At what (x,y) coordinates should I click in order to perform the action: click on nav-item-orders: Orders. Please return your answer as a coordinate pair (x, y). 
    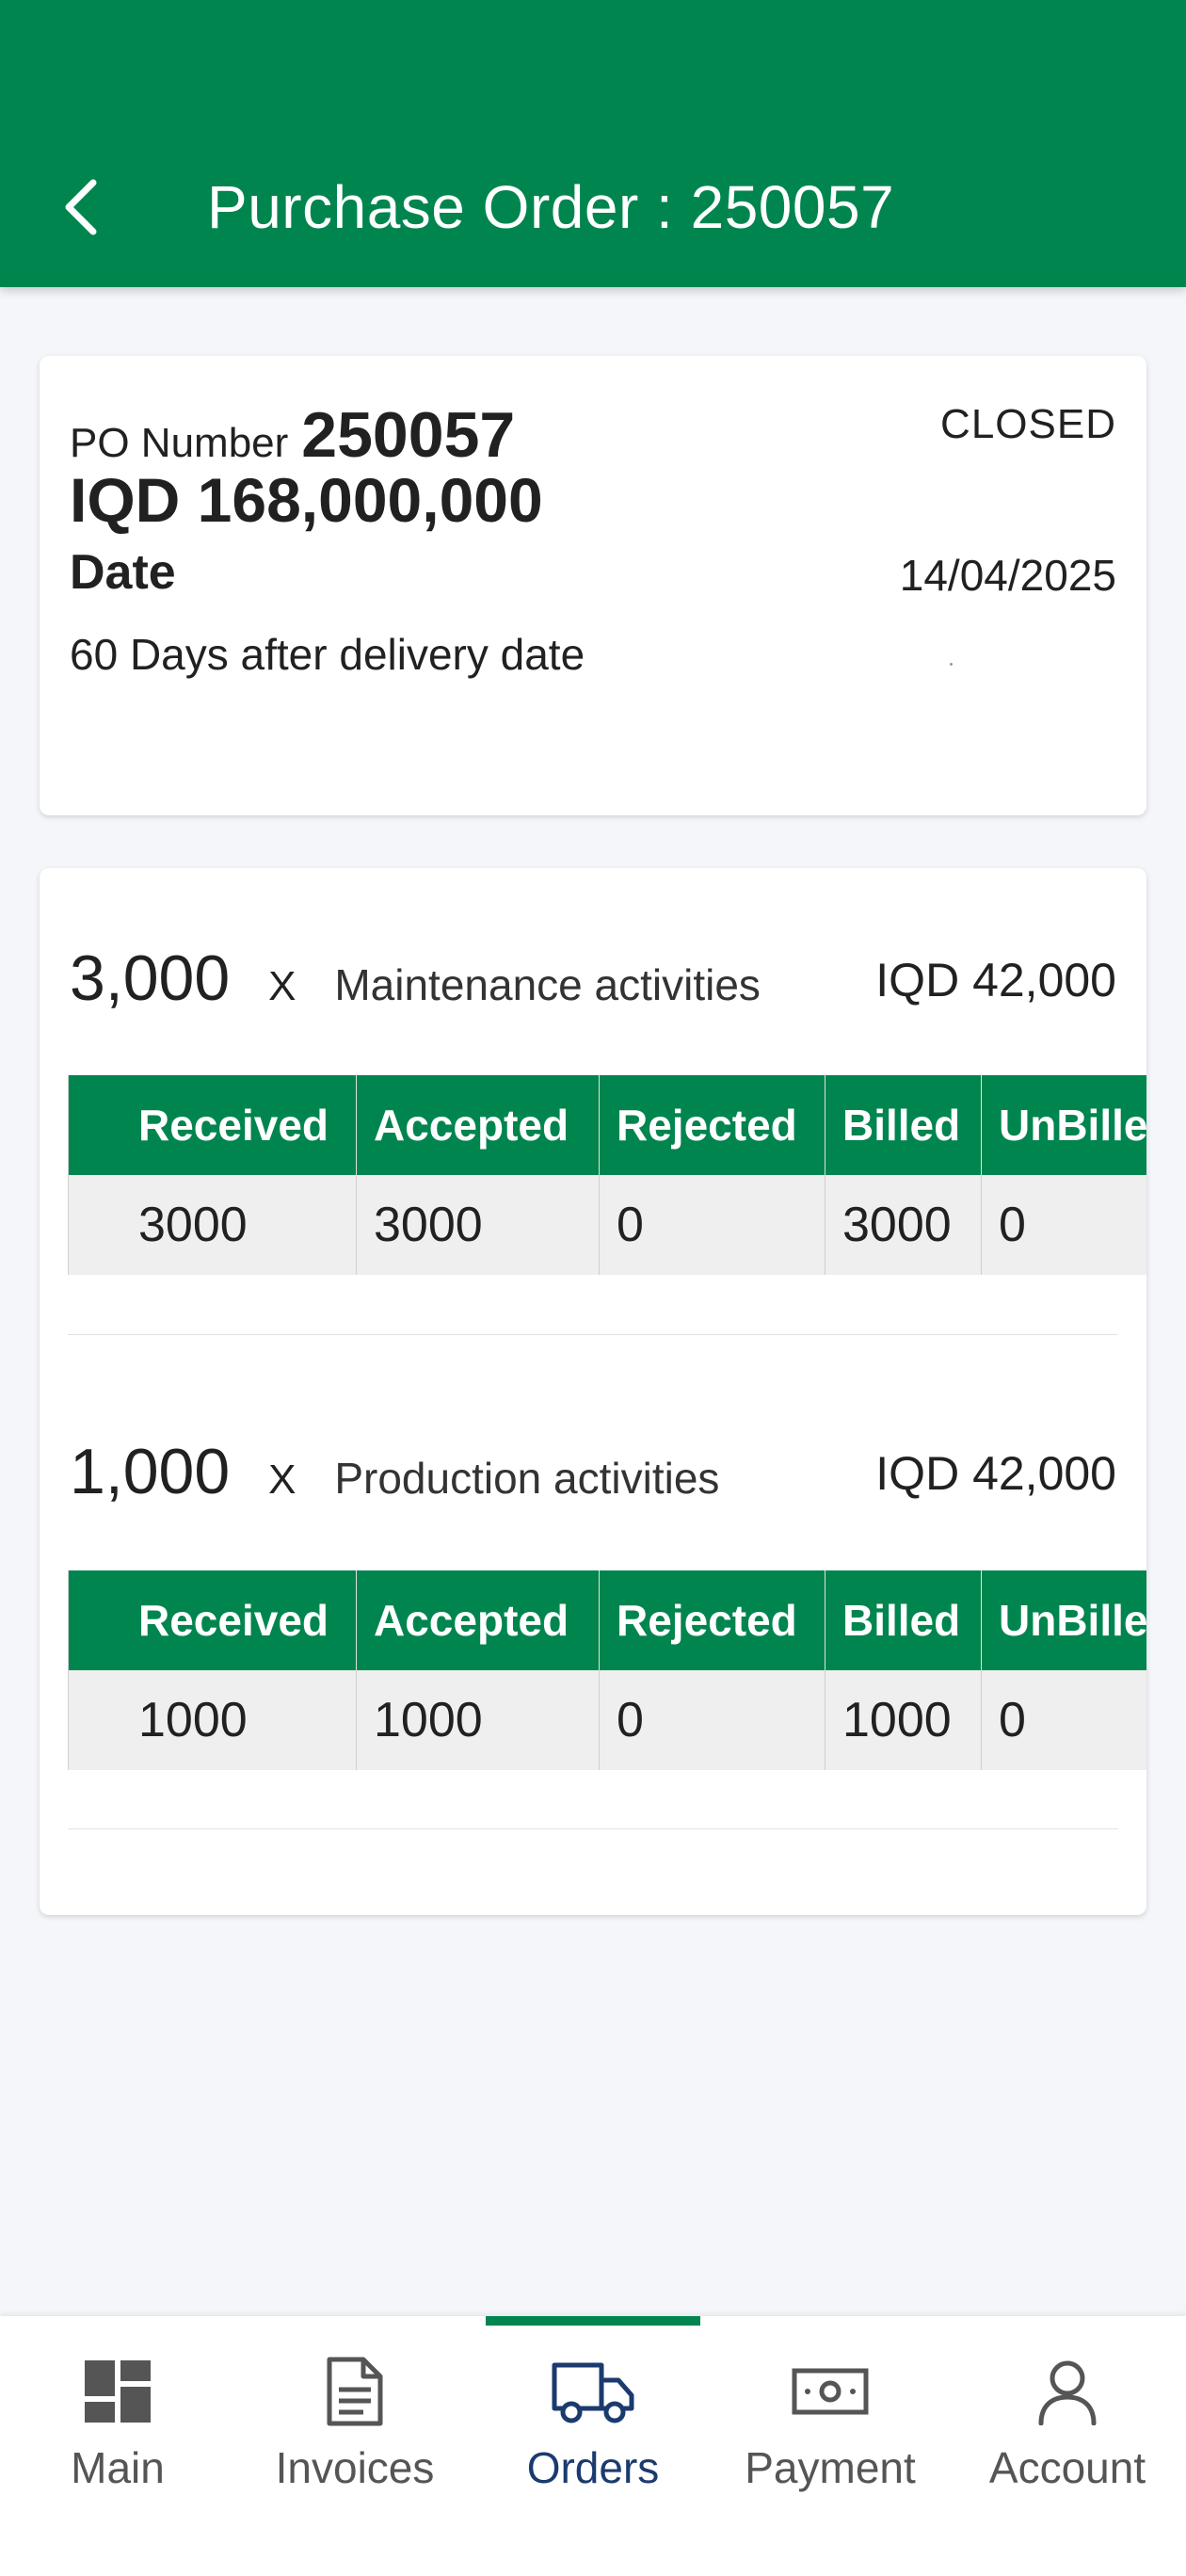
    Looking at the image, I should click on (593, 2429).